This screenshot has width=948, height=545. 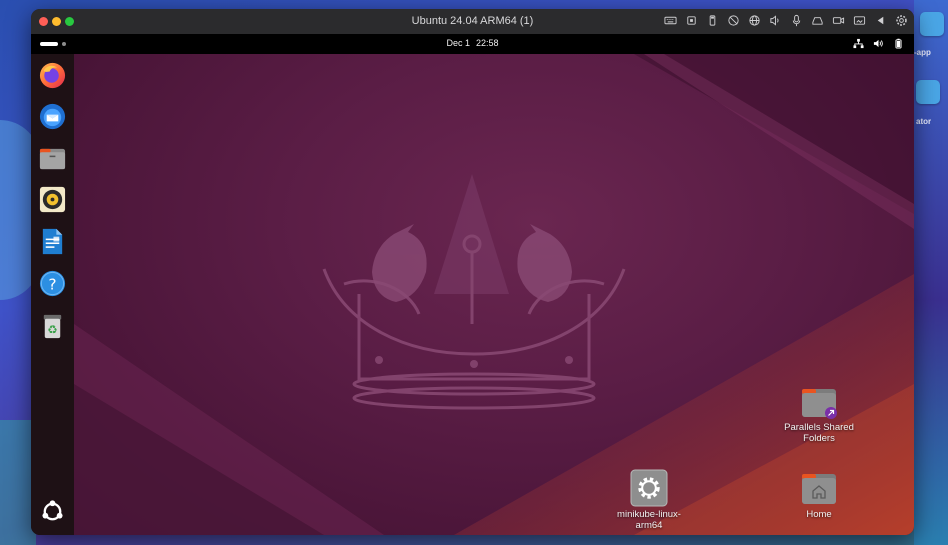 I want to click on usb-icon, so click(x=712, y=21).